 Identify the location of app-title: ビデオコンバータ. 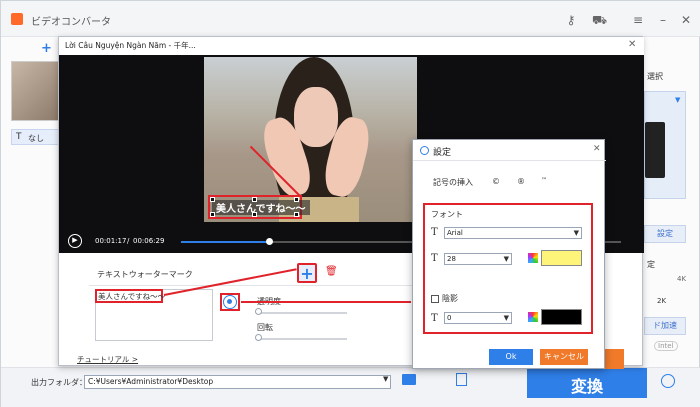
(71, 22).